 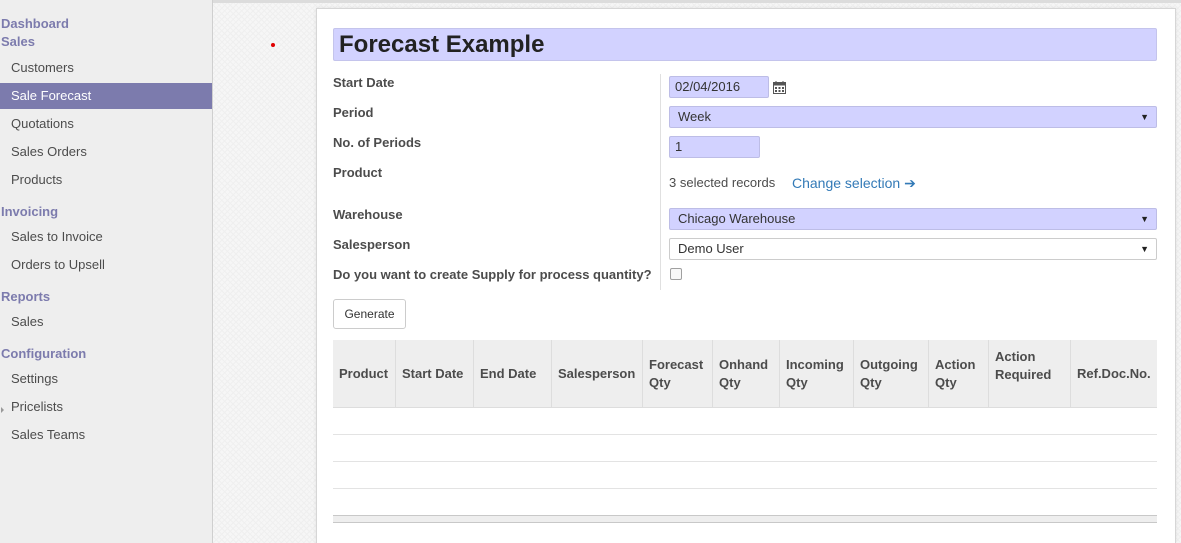 What do you see at coordinates (854, 183) in the screenshot?
I see `change-selection-link: Change selection ➔` at bounding box center [854, 183].